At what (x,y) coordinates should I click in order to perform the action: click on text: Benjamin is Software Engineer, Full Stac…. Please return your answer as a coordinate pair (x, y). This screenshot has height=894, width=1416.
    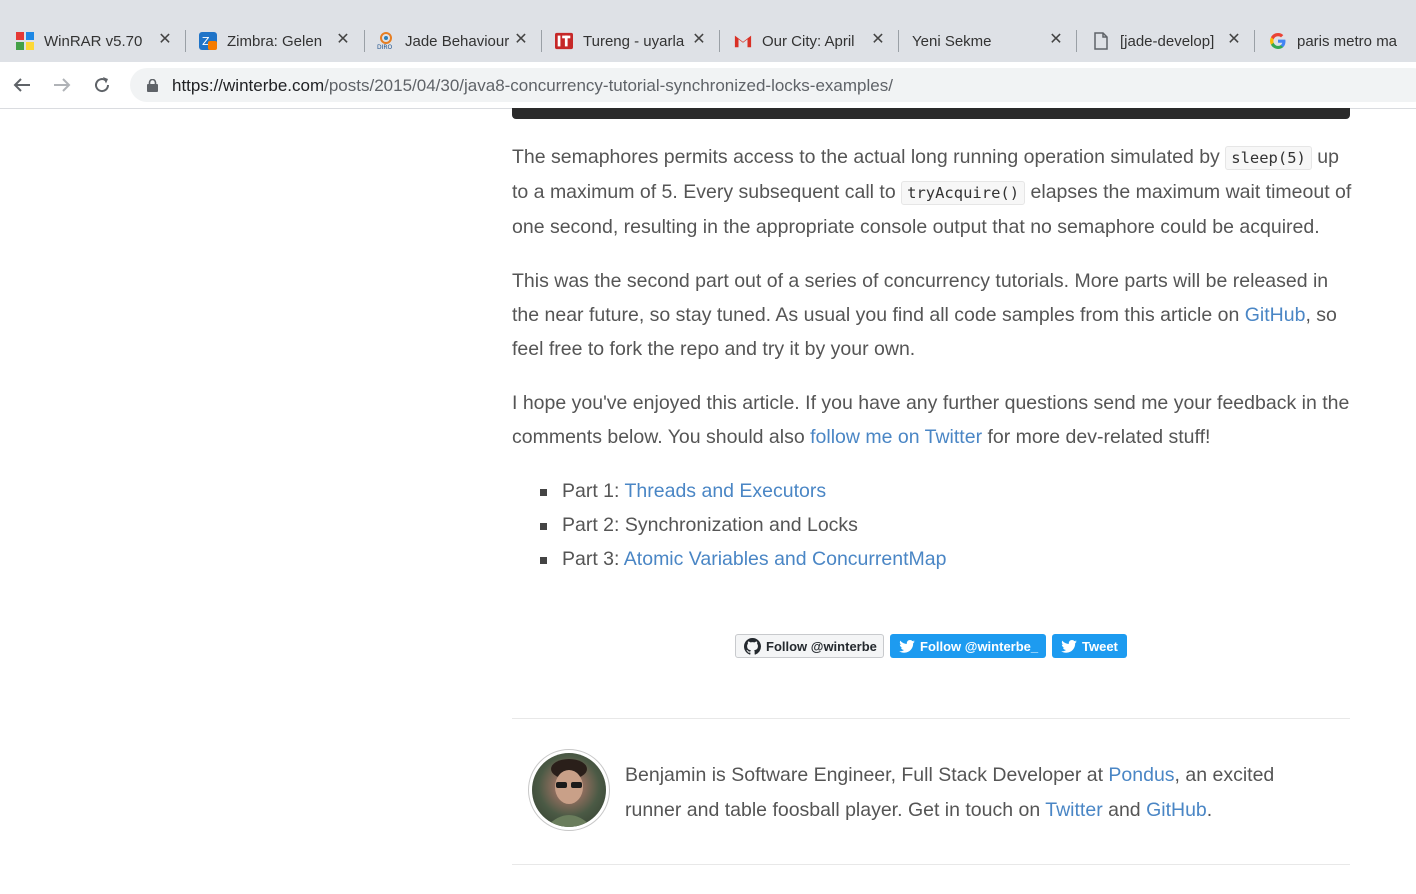
    Looking at the image, I should click on (867, 775).